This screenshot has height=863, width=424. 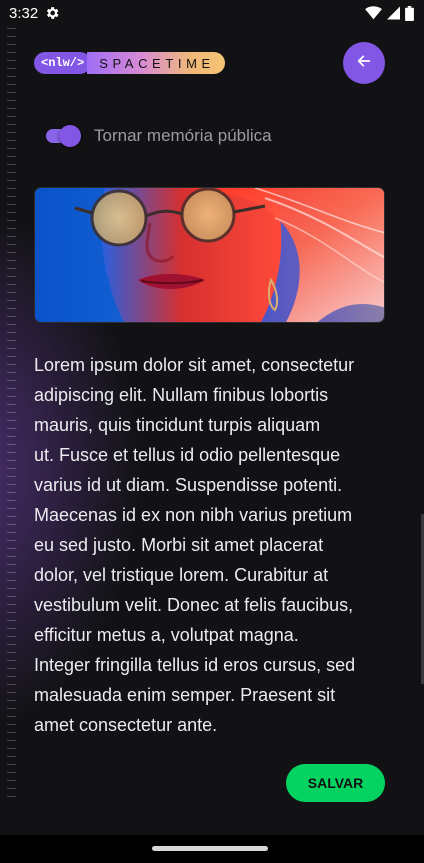 I want to click on nlw-spacetime-logo: <nlw/> SPACETIME, so click(x=129, y=63).